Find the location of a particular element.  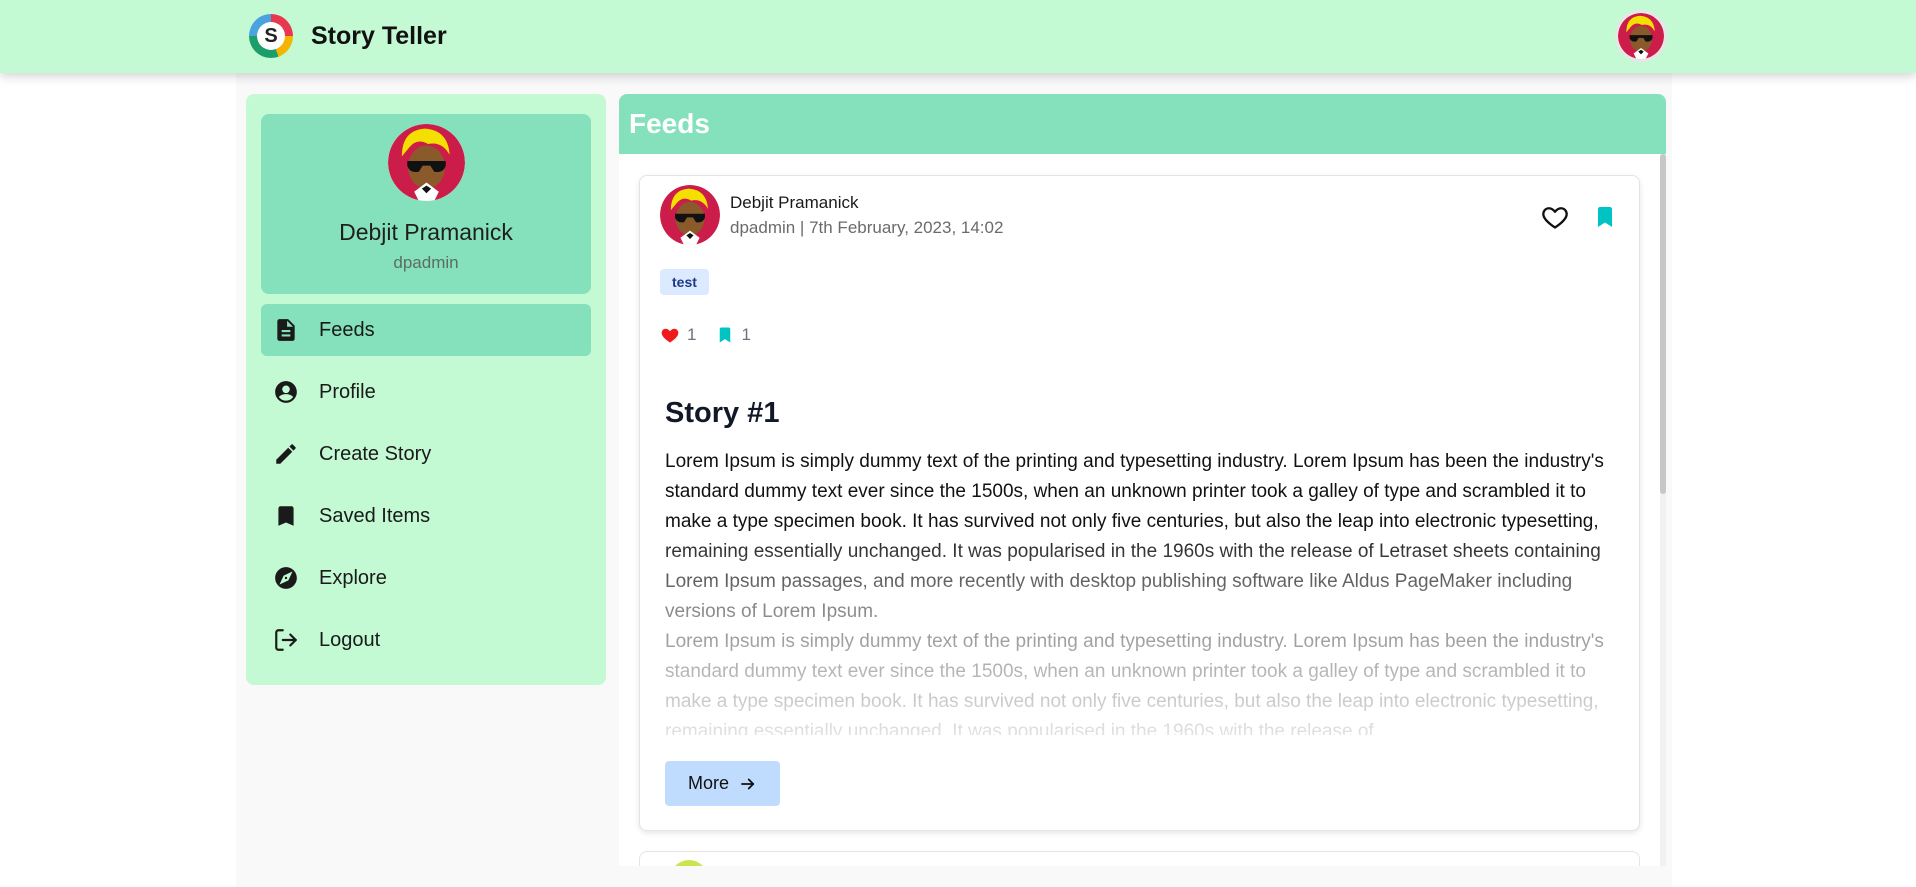

more-button: More is located at coordinates (722, 783).